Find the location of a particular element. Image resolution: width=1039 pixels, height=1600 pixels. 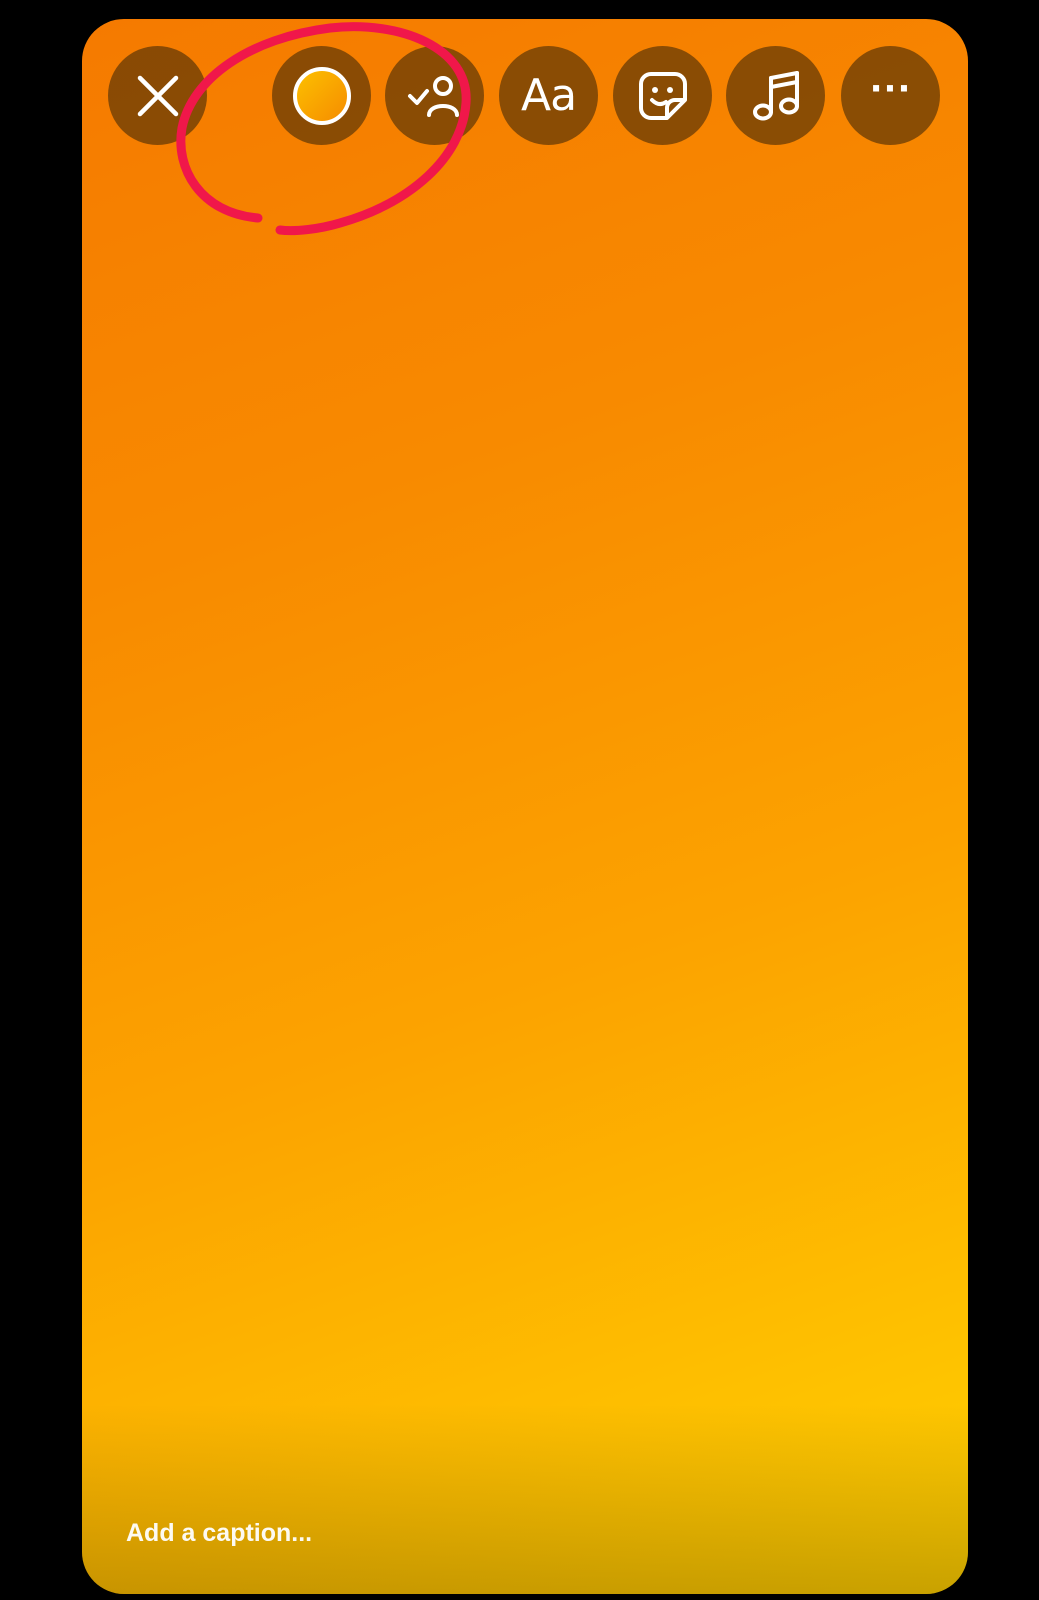

more-options-icon: ··· is located at coordinates (890, 88).